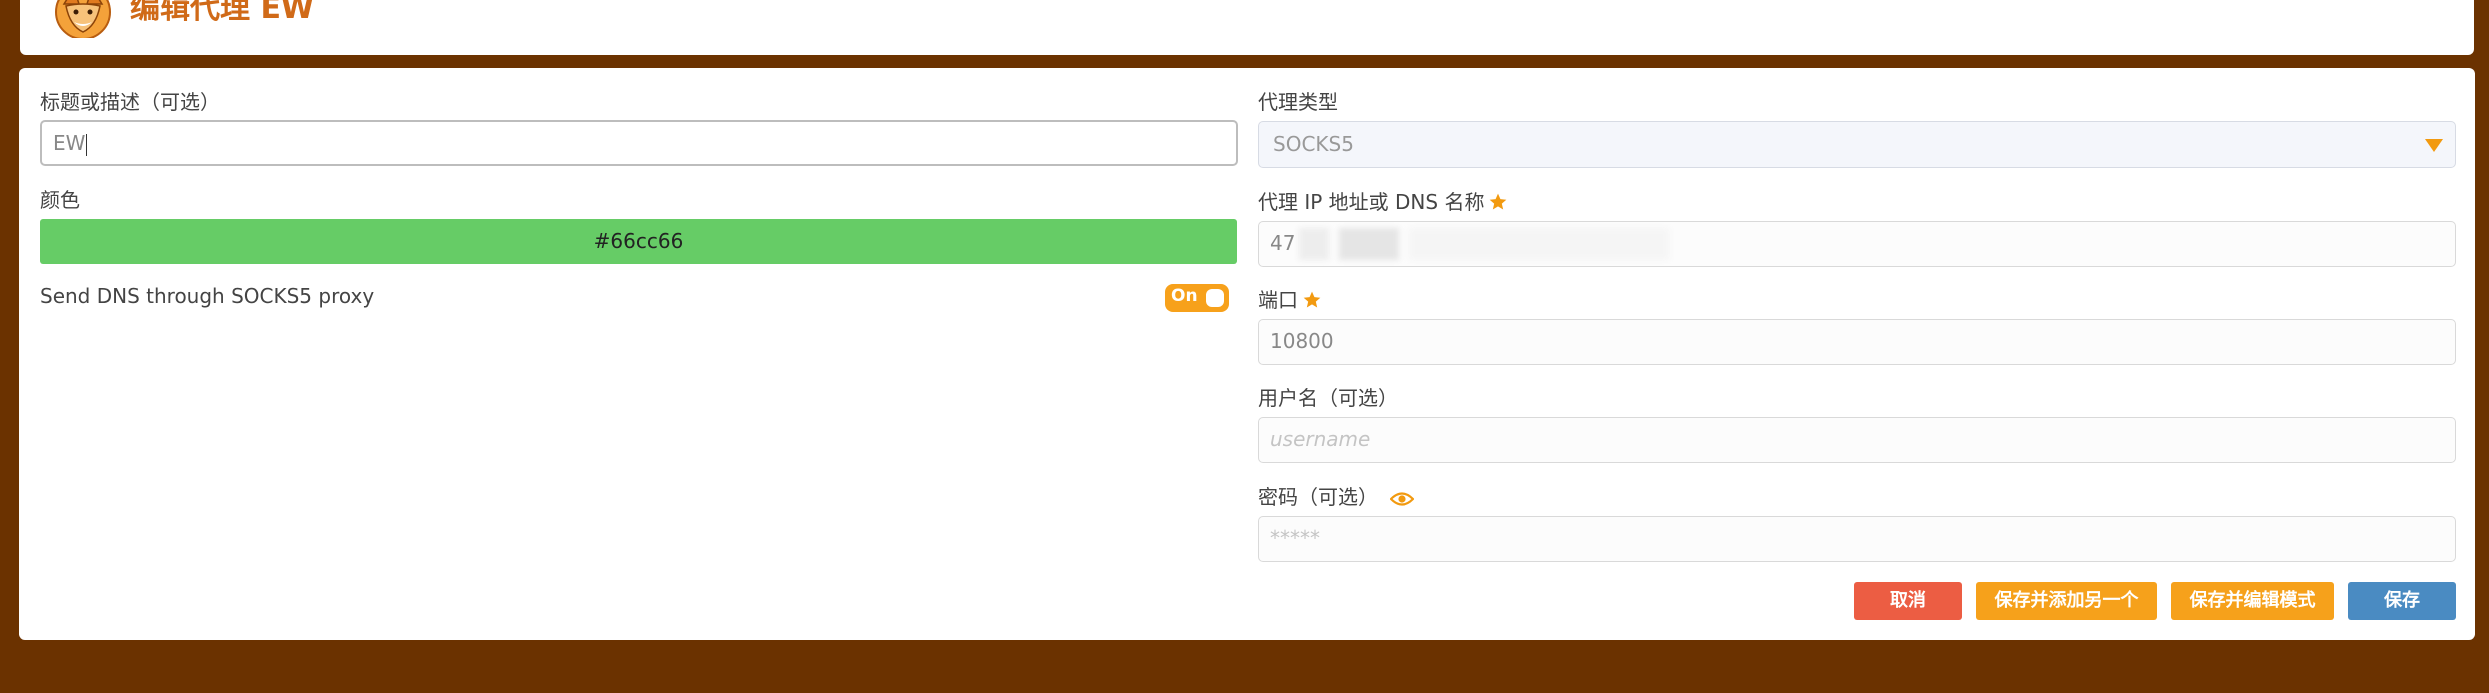 This screenshot has width=2489, height=693. What do you see at coordinates (1857, 342) in the screenshot?
I see `port-input: 10800` at bounding box center [1857, 342].